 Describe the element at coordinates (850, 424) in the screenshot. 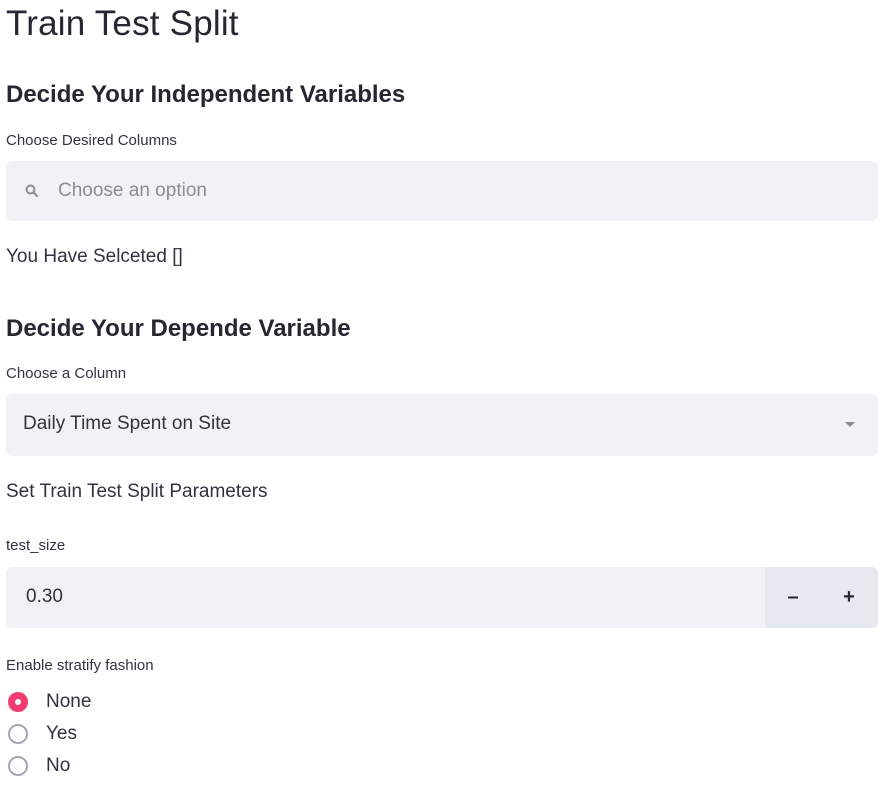

I see `chevron-down-icon` at that location.